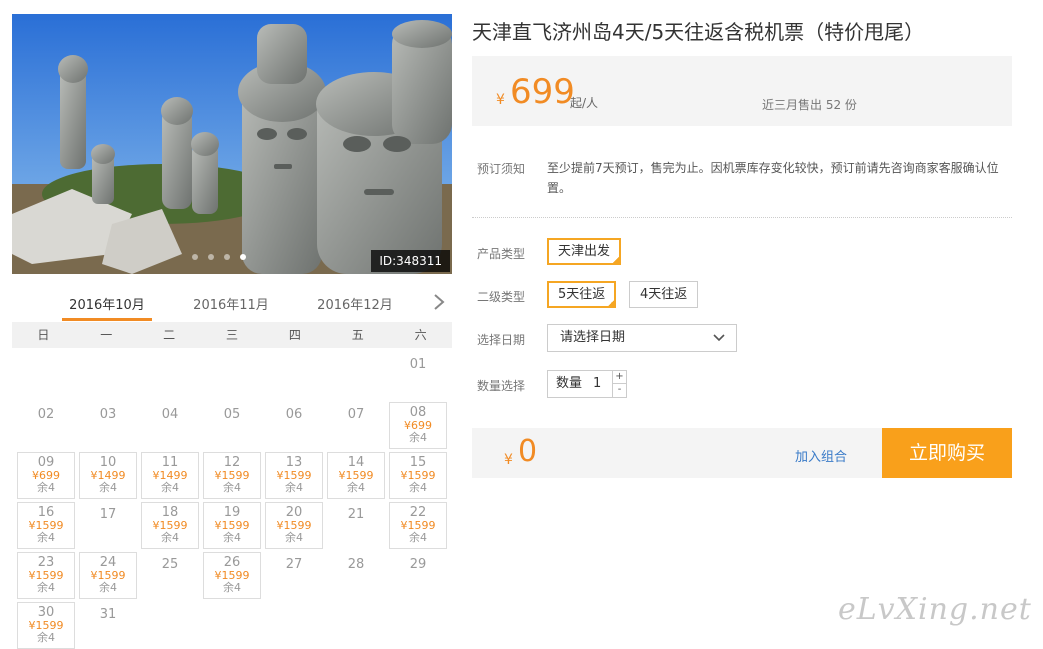 Image resolution: width=1043 pixels, height=649 pixels. Describe the element at coordinates (418, 475) in the screenshot. I see `calendar-day-available: 15 ¥1599 余4` at that location.